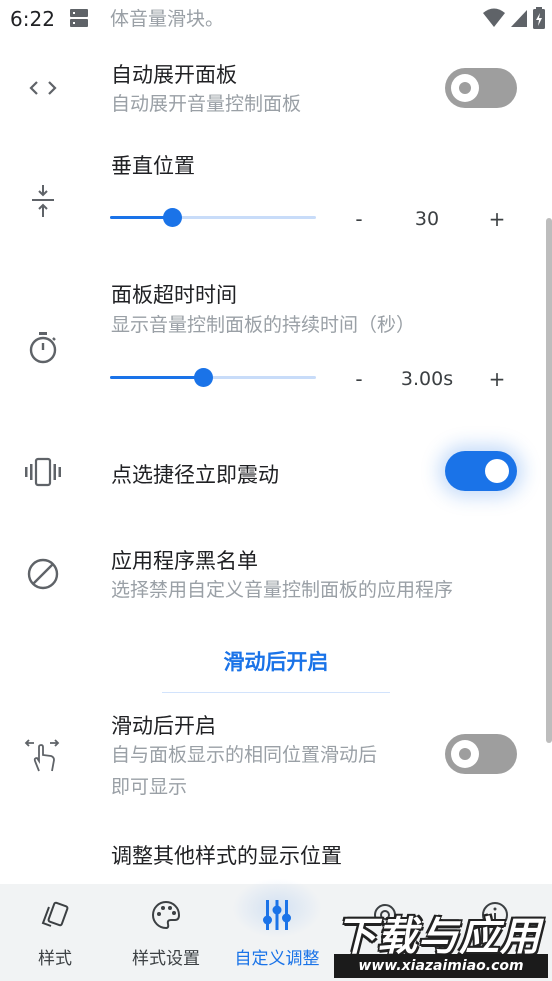 This screenshot has width=552, height=981. I want to click on swipe-open-subtitle-line1: 自与面板显示的相同位置滑动后, so click(244, 755).